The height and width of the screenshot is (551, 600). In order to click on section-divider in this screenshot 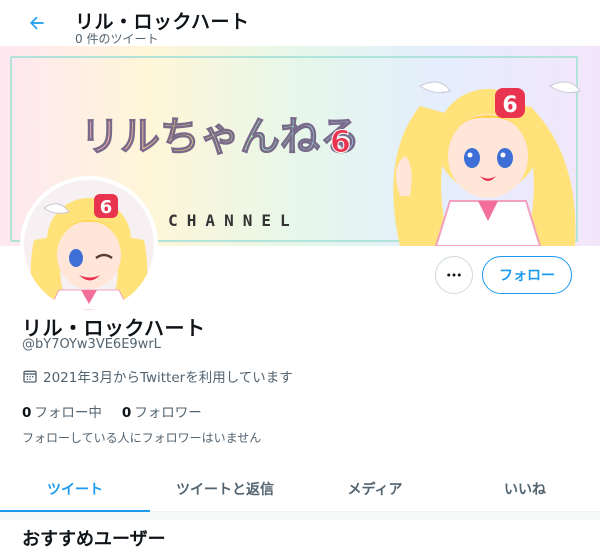, I will do `click(300, 516)`.